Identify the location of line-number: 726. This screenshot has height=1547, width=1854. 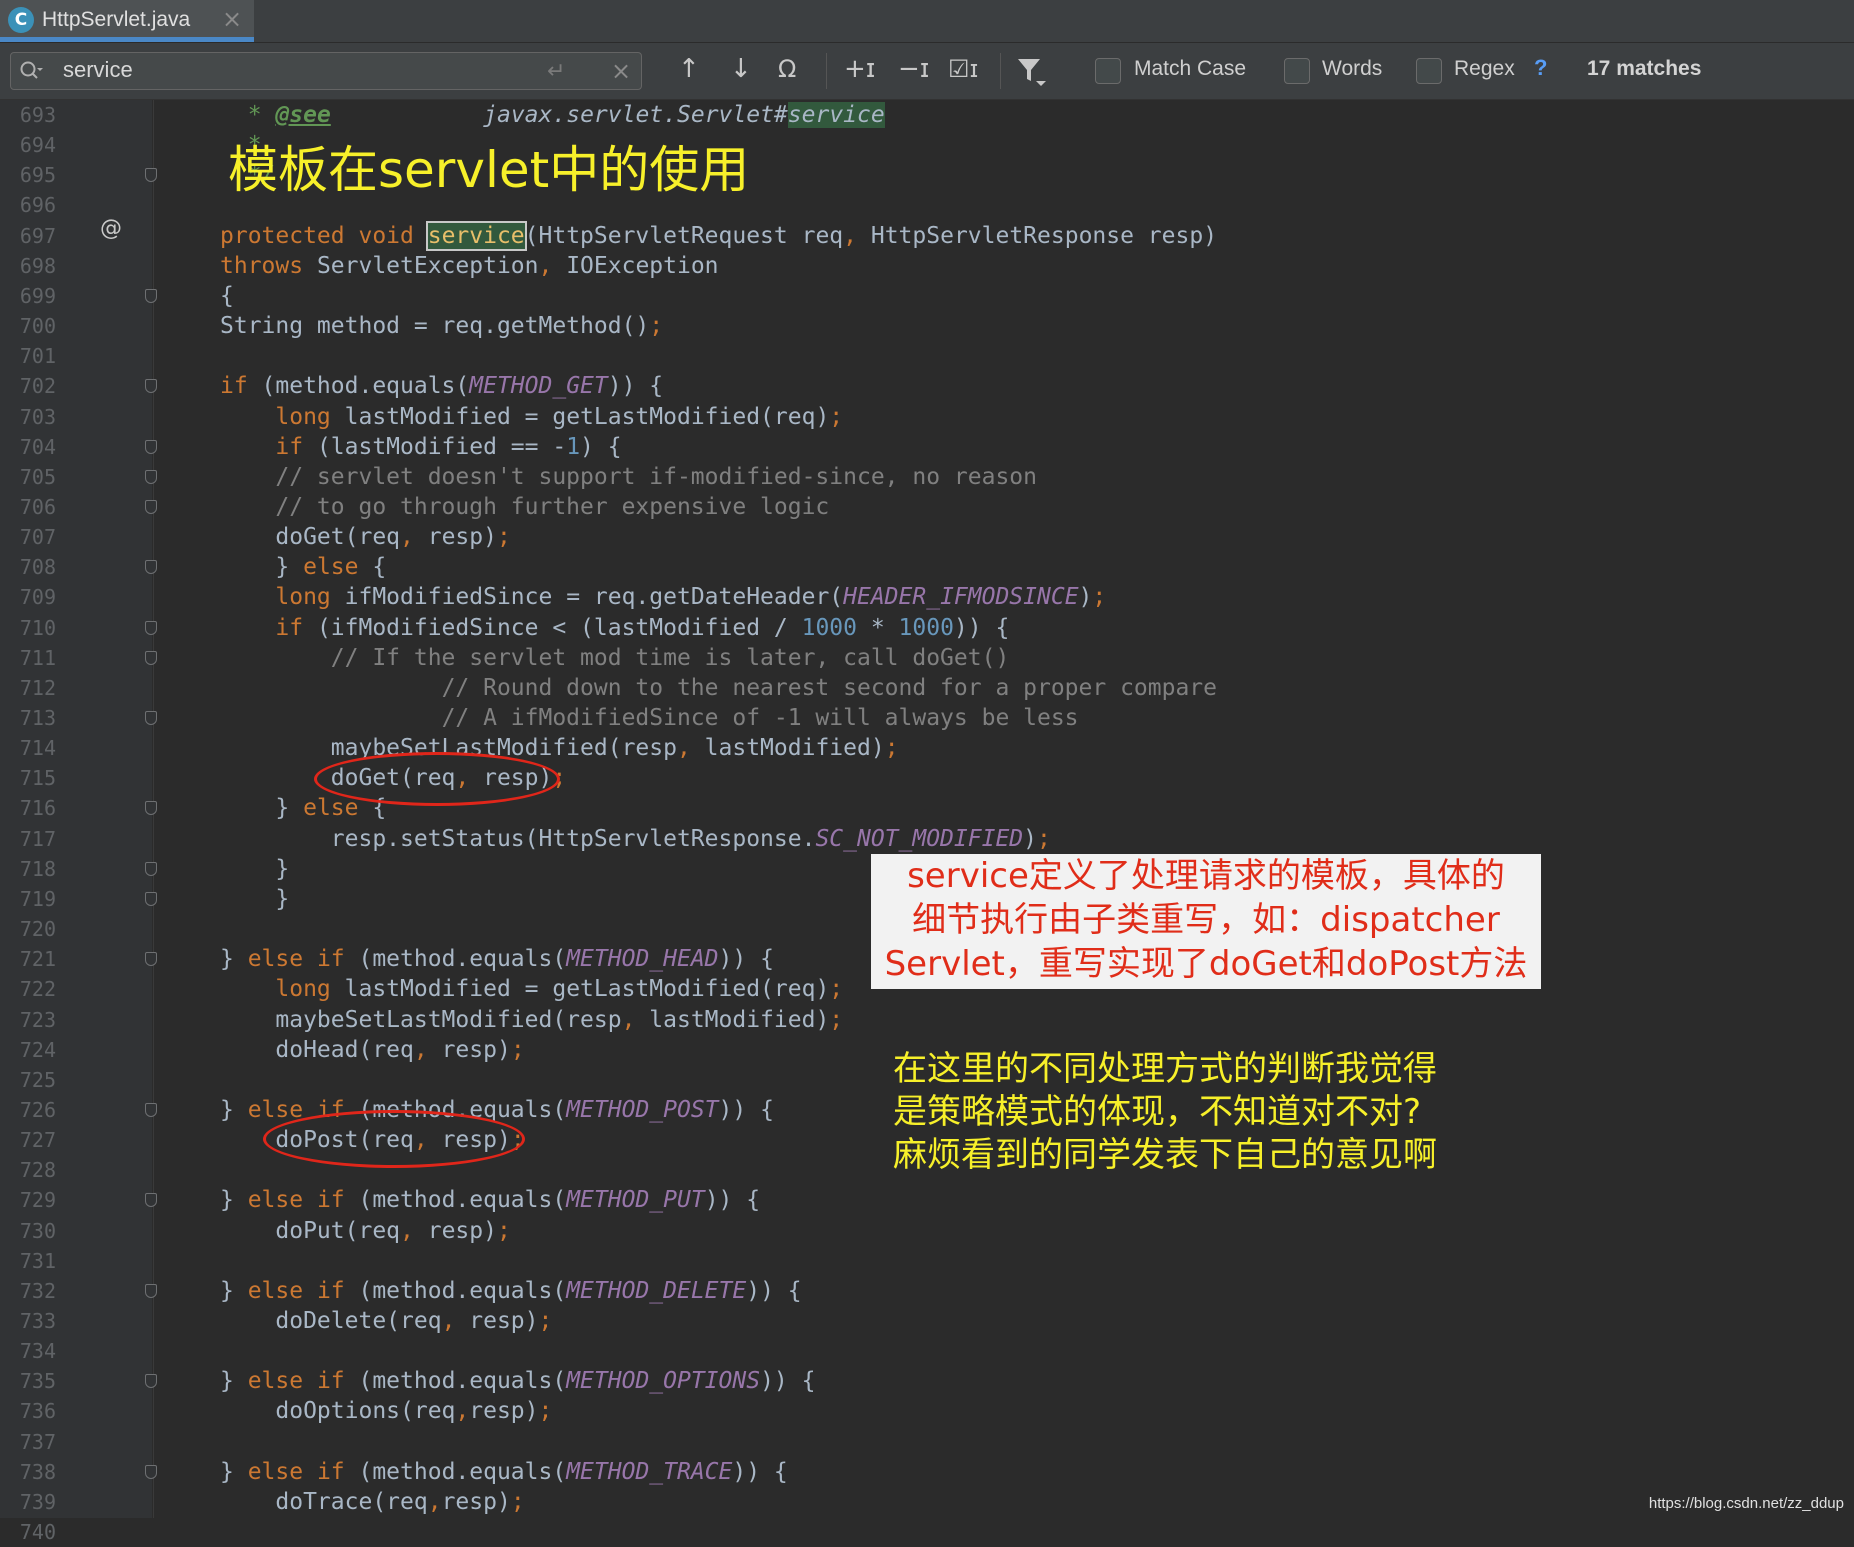
(34, 1110).